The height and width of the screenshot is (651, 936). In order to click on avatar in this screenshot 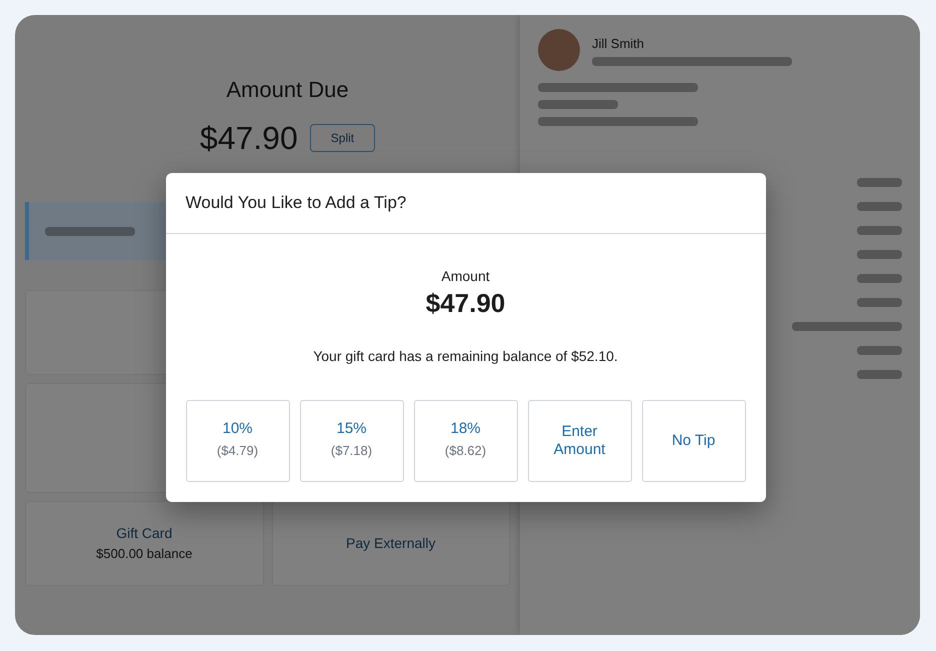, I will do `click(559, 50)`.